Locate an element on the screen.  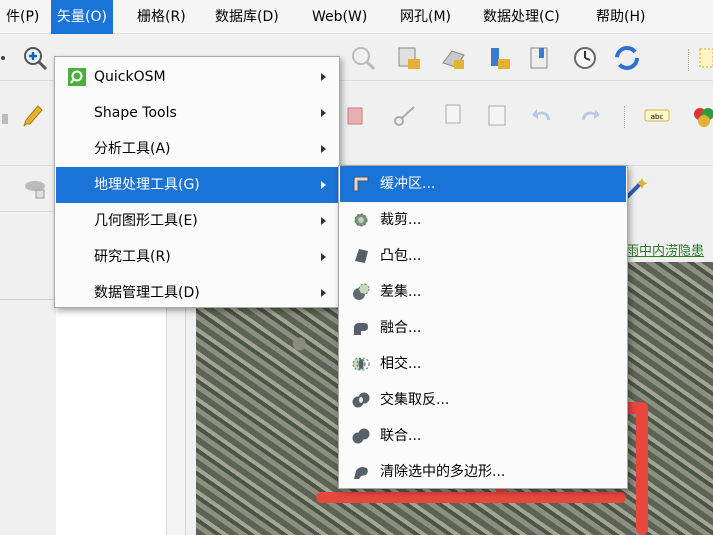
eliminate-polygons-icon is located at coordinates (361, 473).